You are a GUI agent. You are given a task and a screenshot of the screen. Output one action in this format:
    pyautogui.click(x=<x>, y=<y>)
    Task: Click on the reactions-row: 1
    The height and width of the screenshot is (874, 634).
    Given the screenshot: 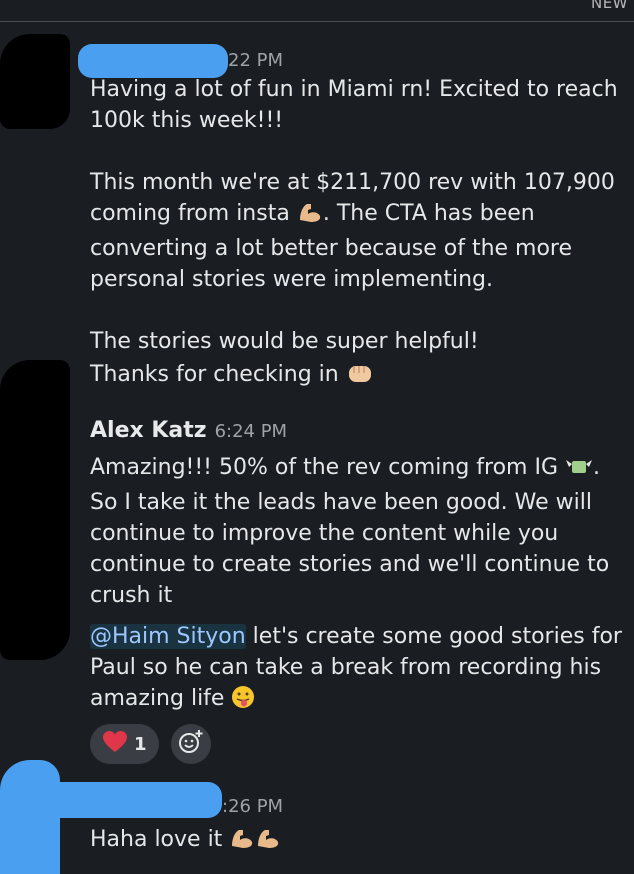 What is the action you would take?
    pyautogui.click(x=150, y=744)
    